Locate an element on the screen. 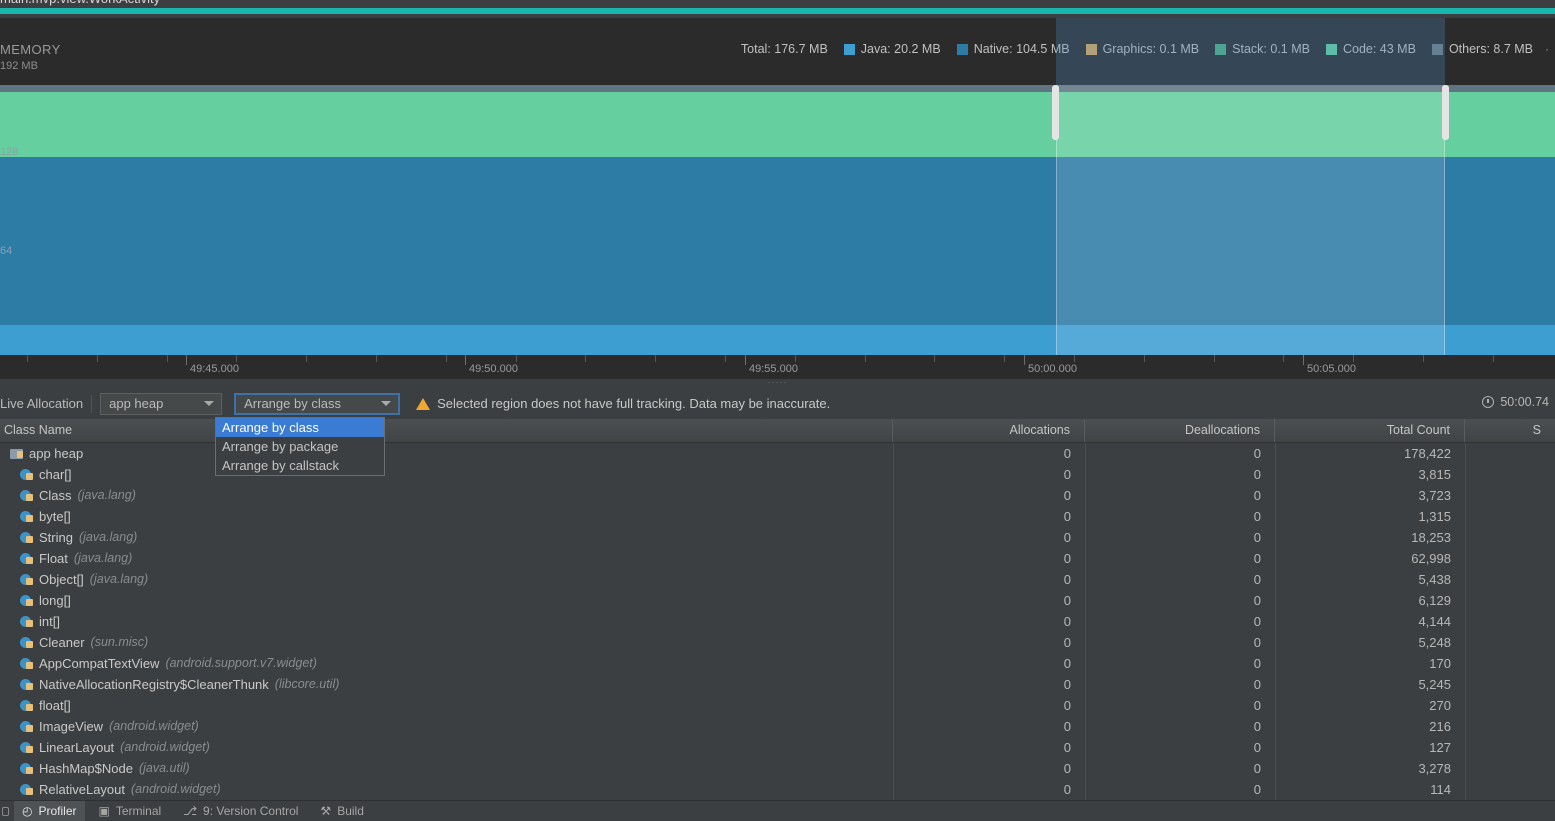 This screenshot has width=1555, height=821. statusbar-item-terminal: ▣ Terminal is located at coordinates (130, 811).